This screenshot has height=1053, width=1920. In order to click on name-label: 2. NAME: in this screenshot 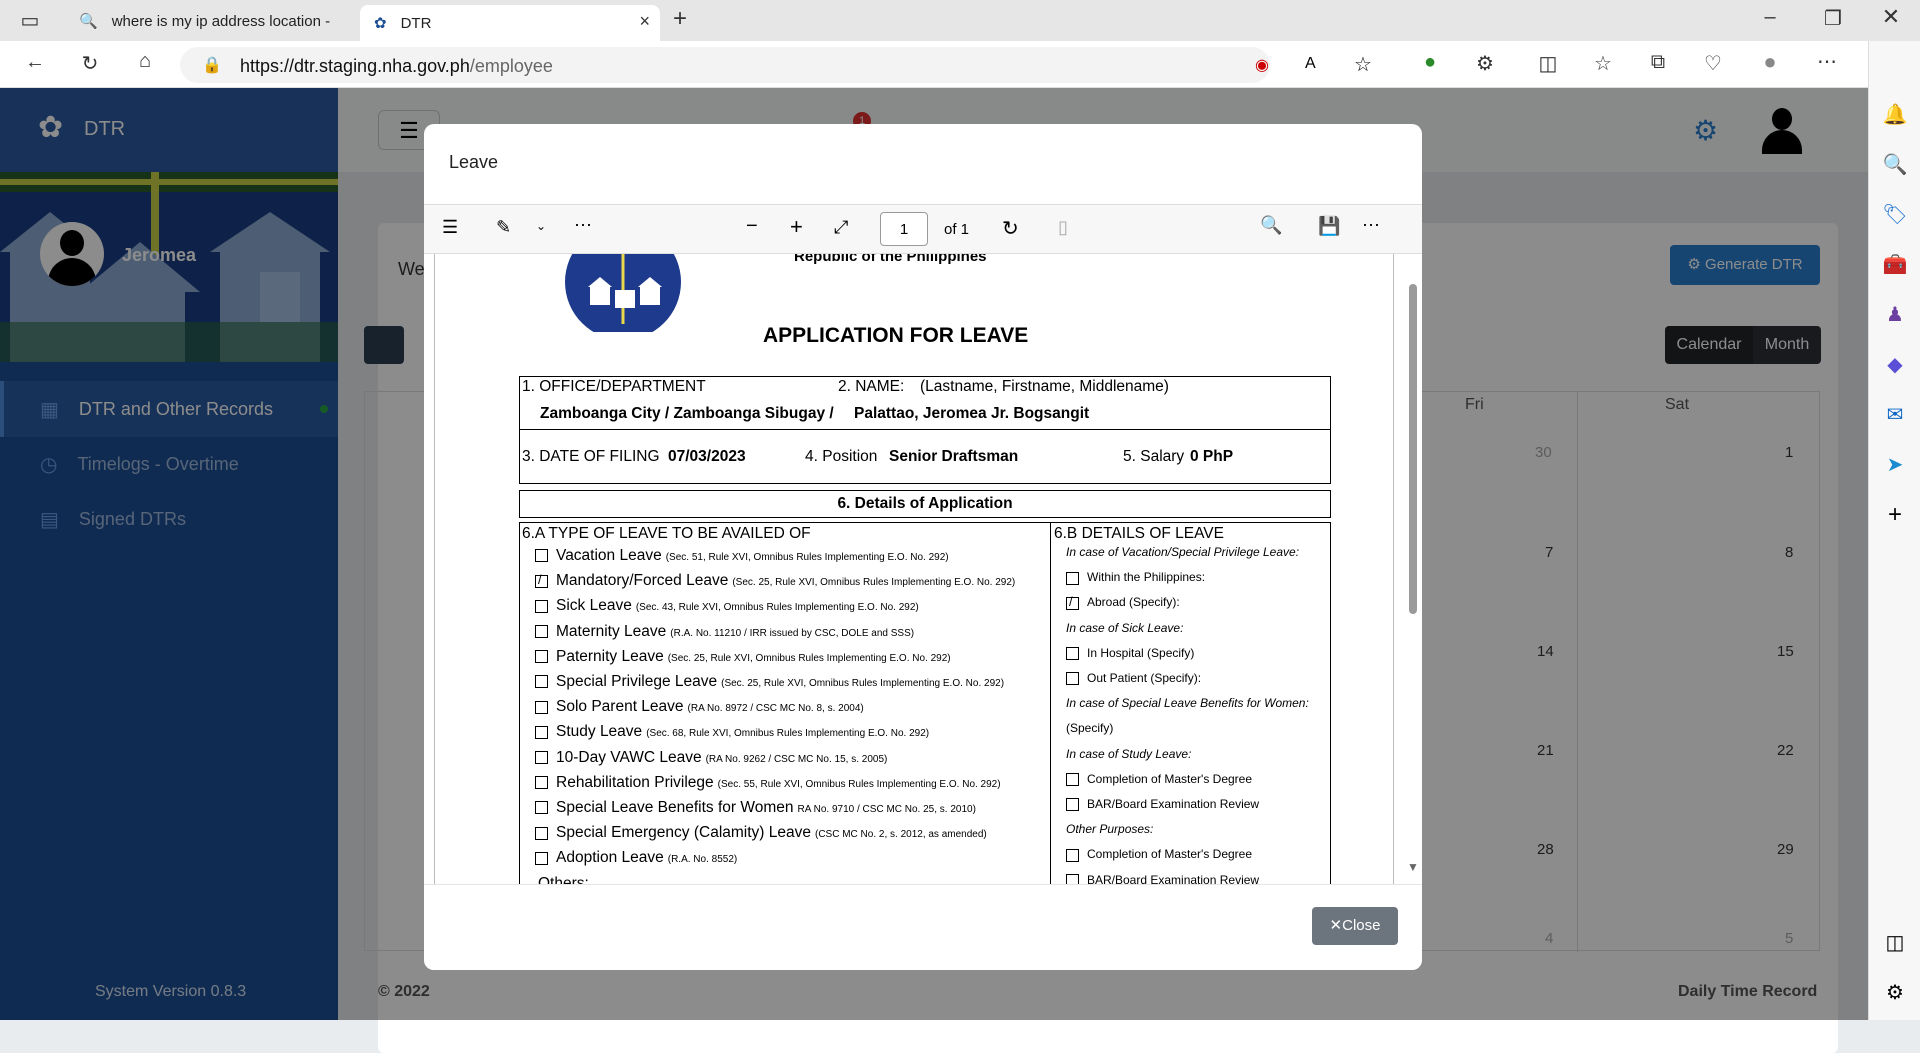, I will do `click(871, 386)`.